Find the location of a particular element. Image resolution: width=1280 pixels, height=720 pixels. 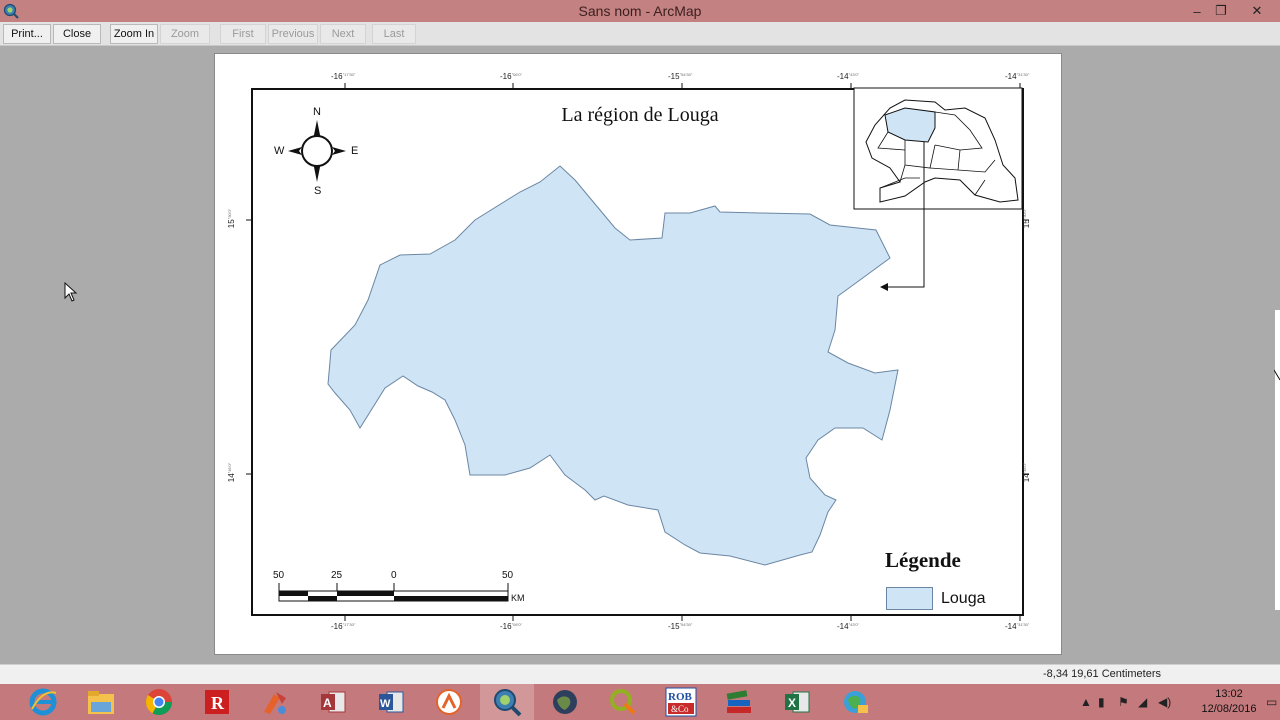

globe-app-icon is located at coordinates (565, 702).